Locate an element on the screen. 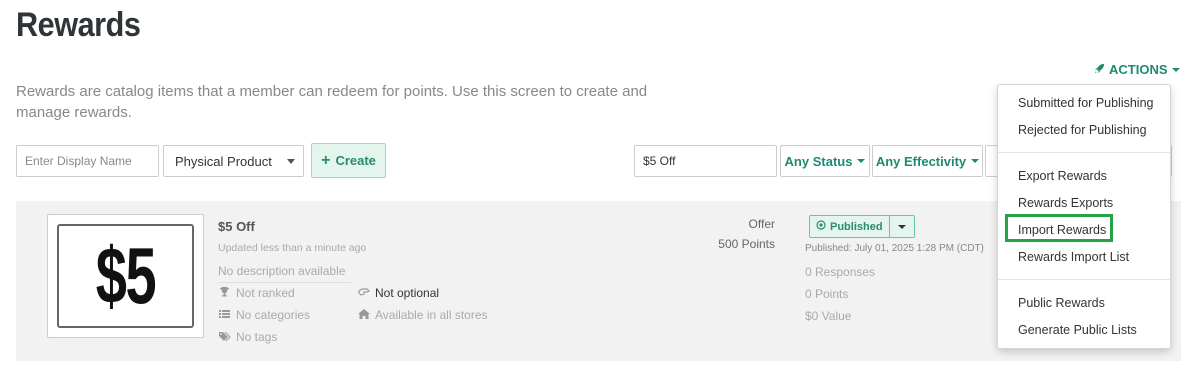 The image size is (1189, 367). reward-description: No description available is located at coordinates (282, 271).